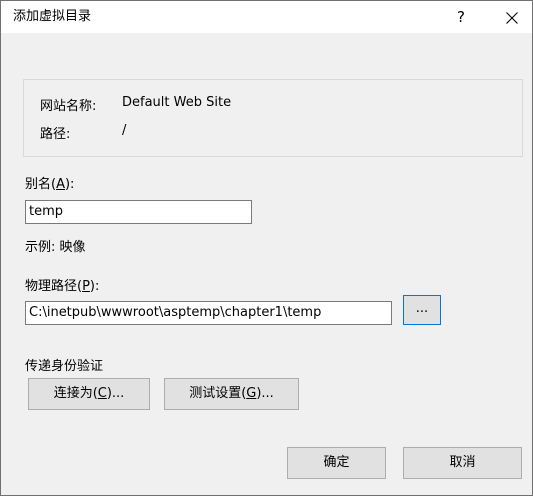  What do you see at coordinates (461, 17) in the screenshot?
I see `help-button: ?` at bounding box center [461, 17].